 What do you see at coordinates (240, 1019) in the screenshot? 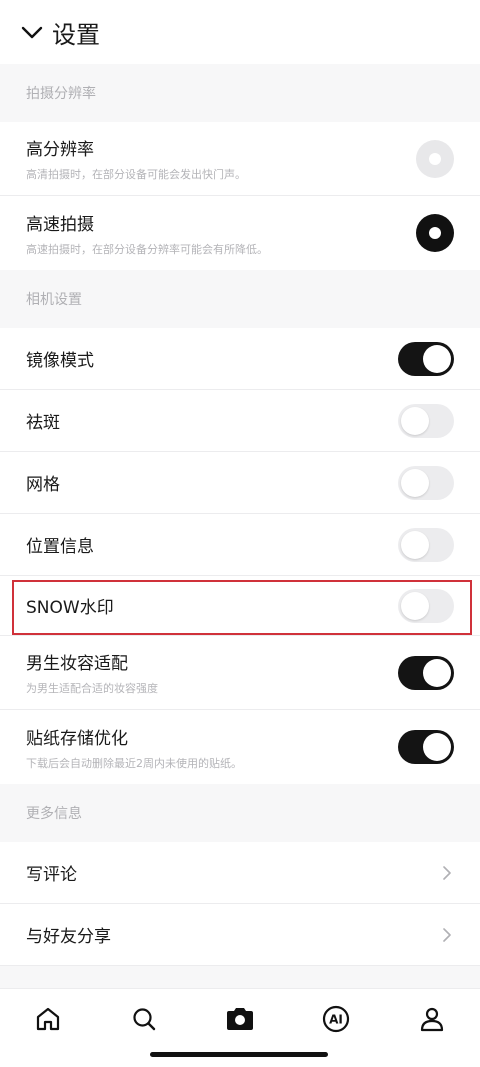
I see `camera-icon` at bounding box center [240, 1019].